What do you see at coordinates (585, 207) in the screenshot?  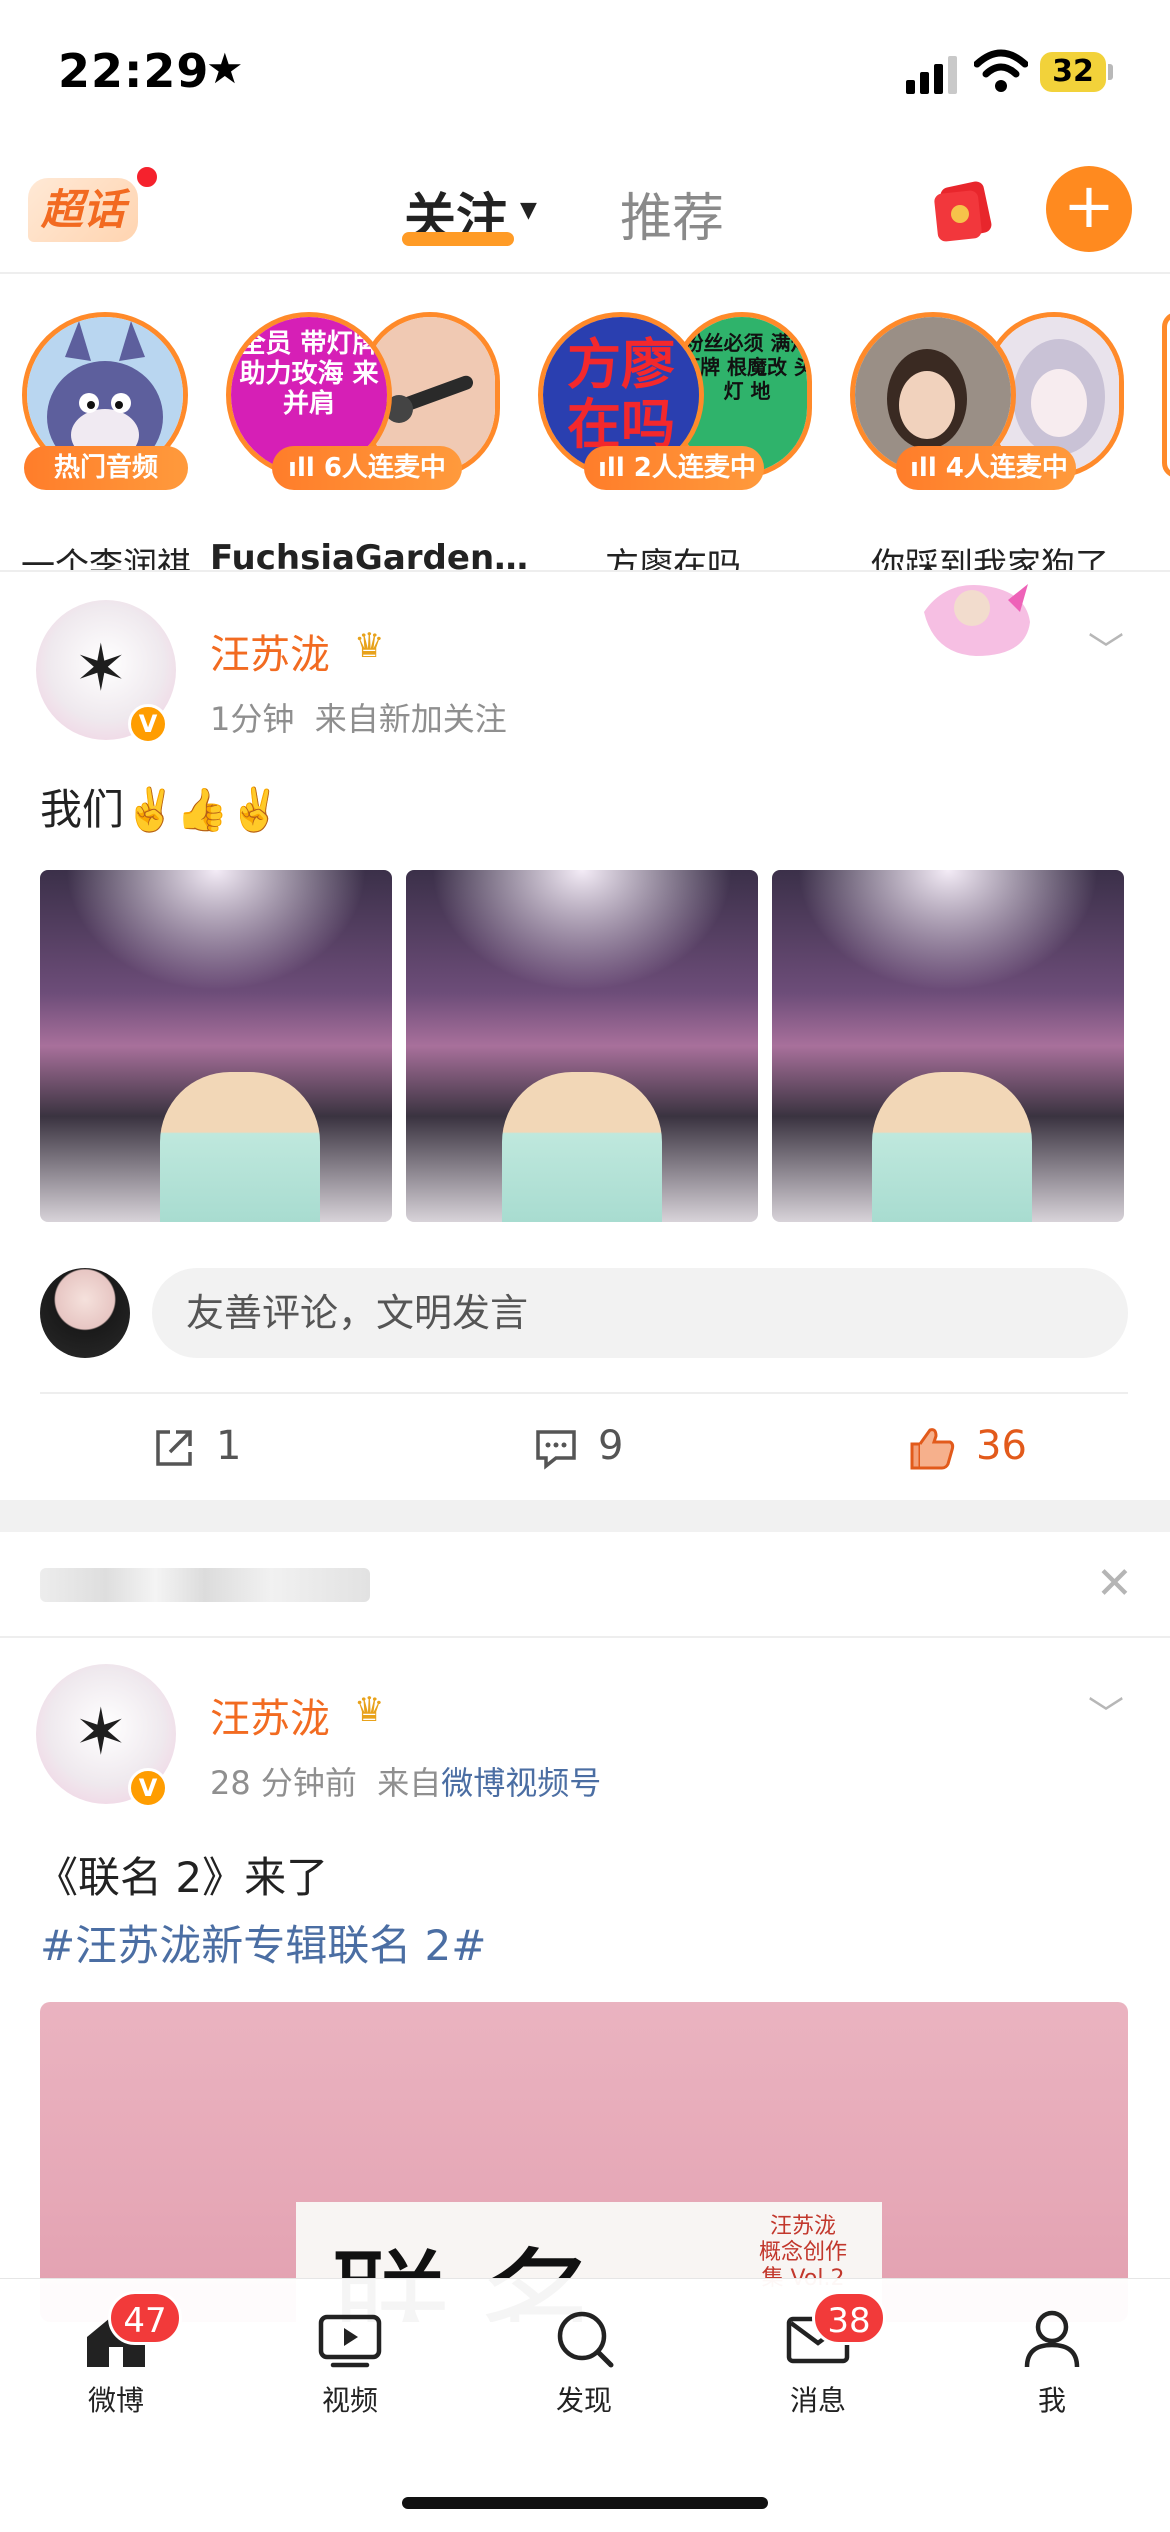 I see `top-navigation: 超话 关注 ▼ 推荐 +` at bounding box center [585, 207].